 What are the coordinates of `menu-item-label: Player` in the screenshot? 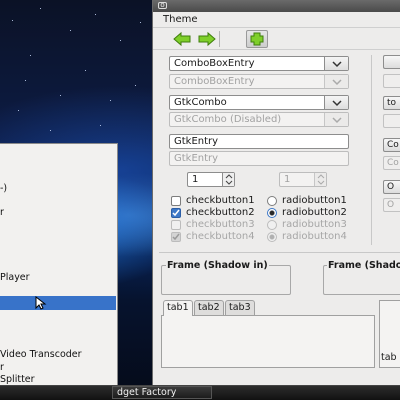 It's located at (15, 277).